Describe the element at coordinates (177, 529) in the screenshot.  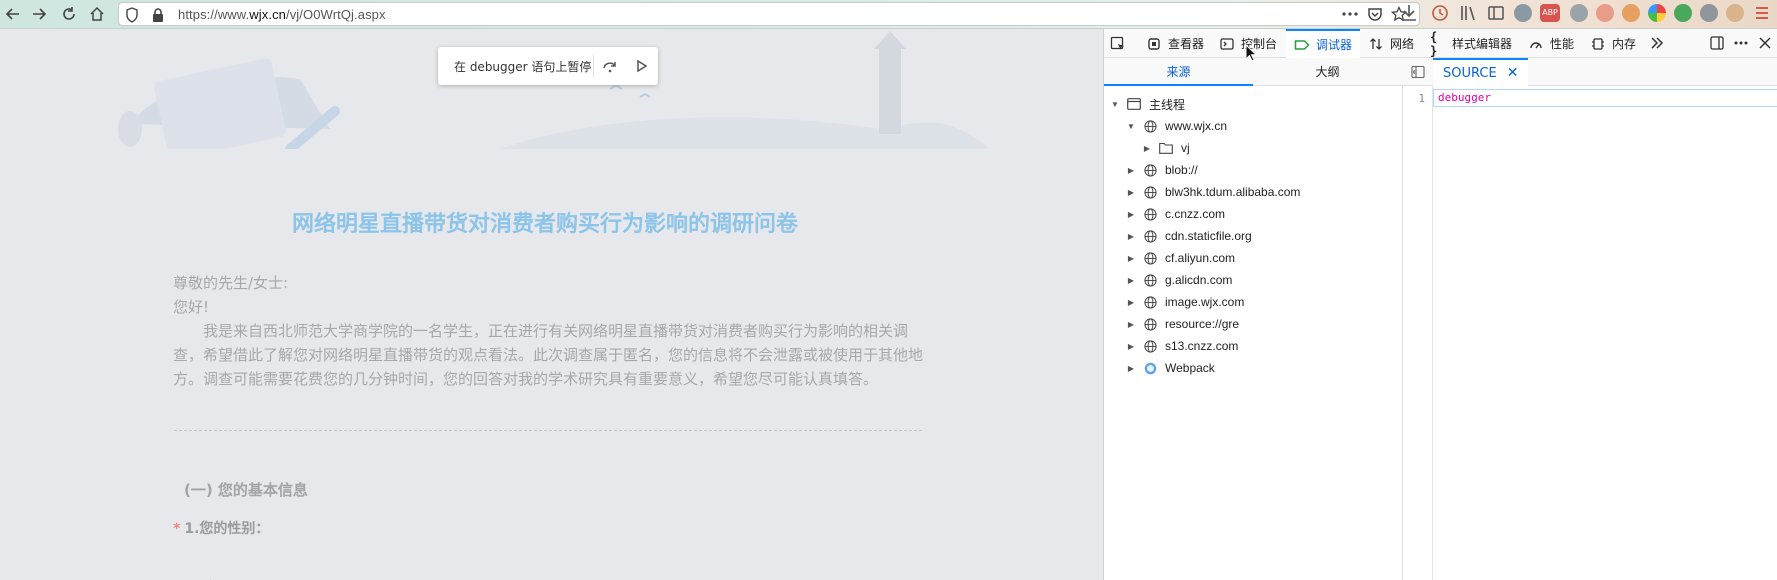
I see `required-marker: *` at that location.